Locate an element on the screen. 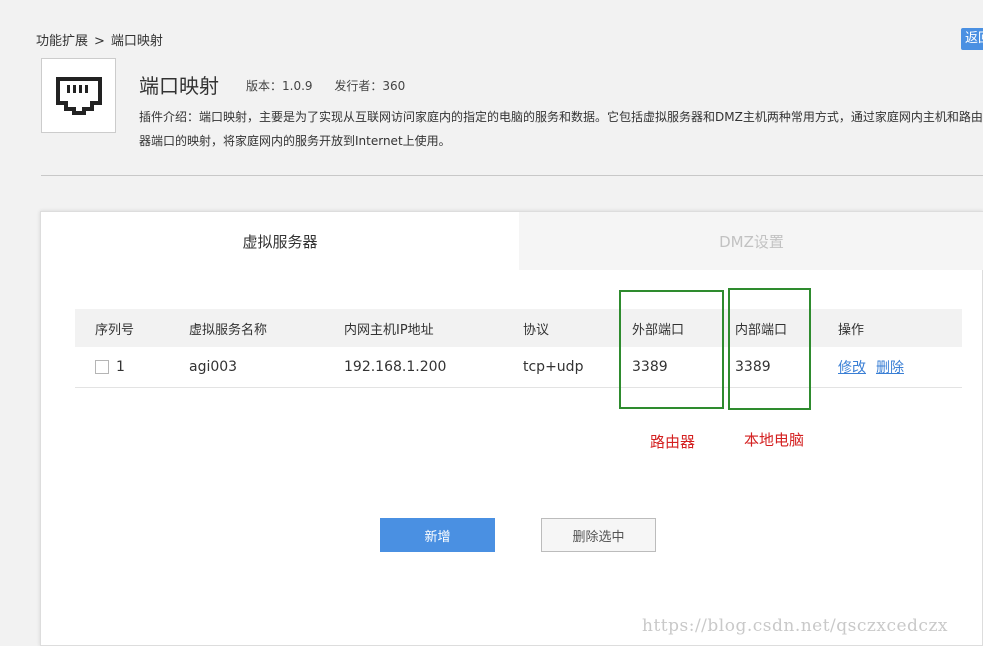 The height and width of the screenshot is (646, 983). row-name: agi003 is located at coordinates (213, 367).